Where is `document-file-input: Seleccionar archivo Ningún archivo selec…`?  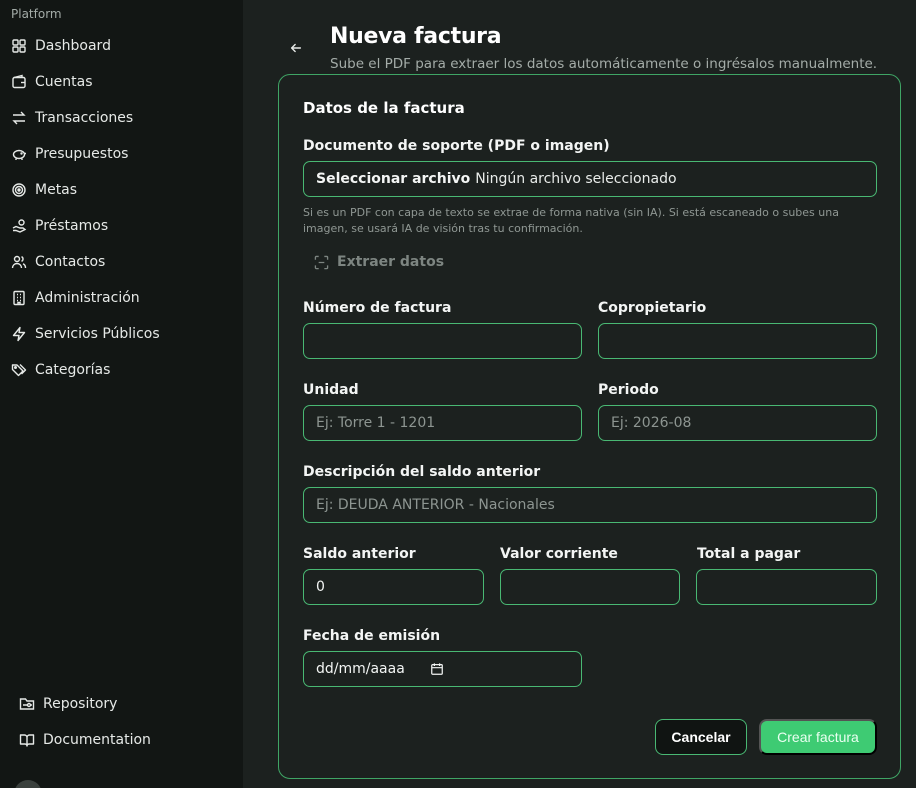
document-file-input: Seleccionar archivo Ningún archivo selec… is located at coordinates (590, 179).